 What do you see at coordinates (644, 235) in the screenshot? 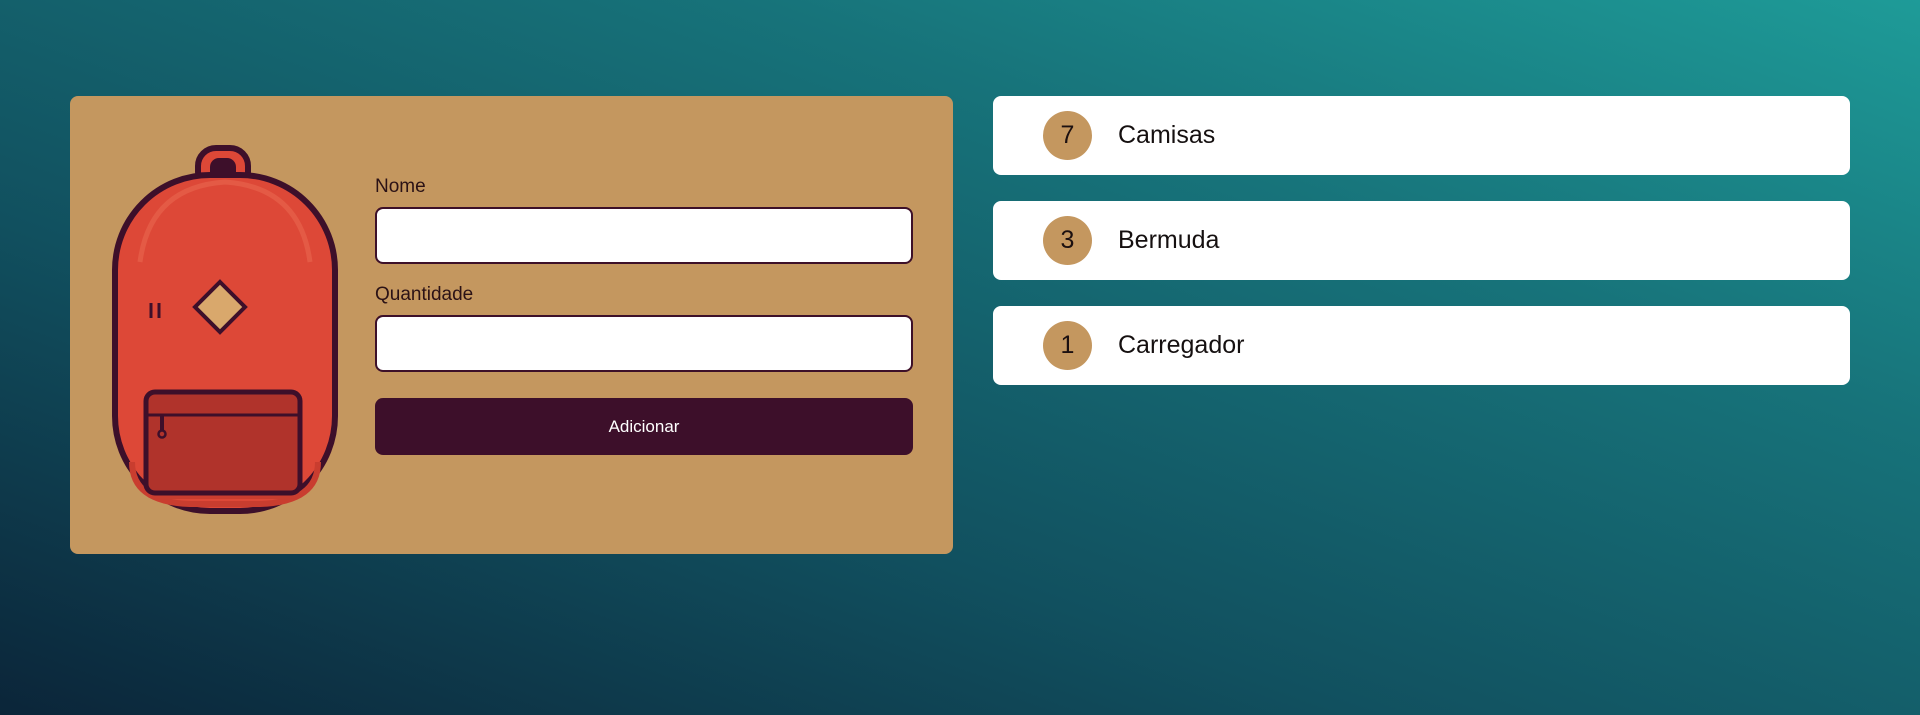
I see `name-input` at bounding box center [644, 235].